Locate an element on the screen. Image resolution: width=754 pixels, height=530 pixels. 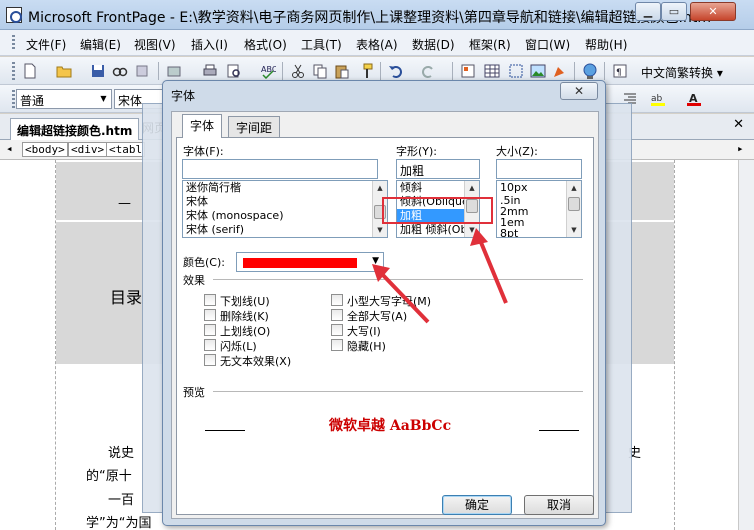
menu-frames: 框架(R) is located at coordinates (490, 44).